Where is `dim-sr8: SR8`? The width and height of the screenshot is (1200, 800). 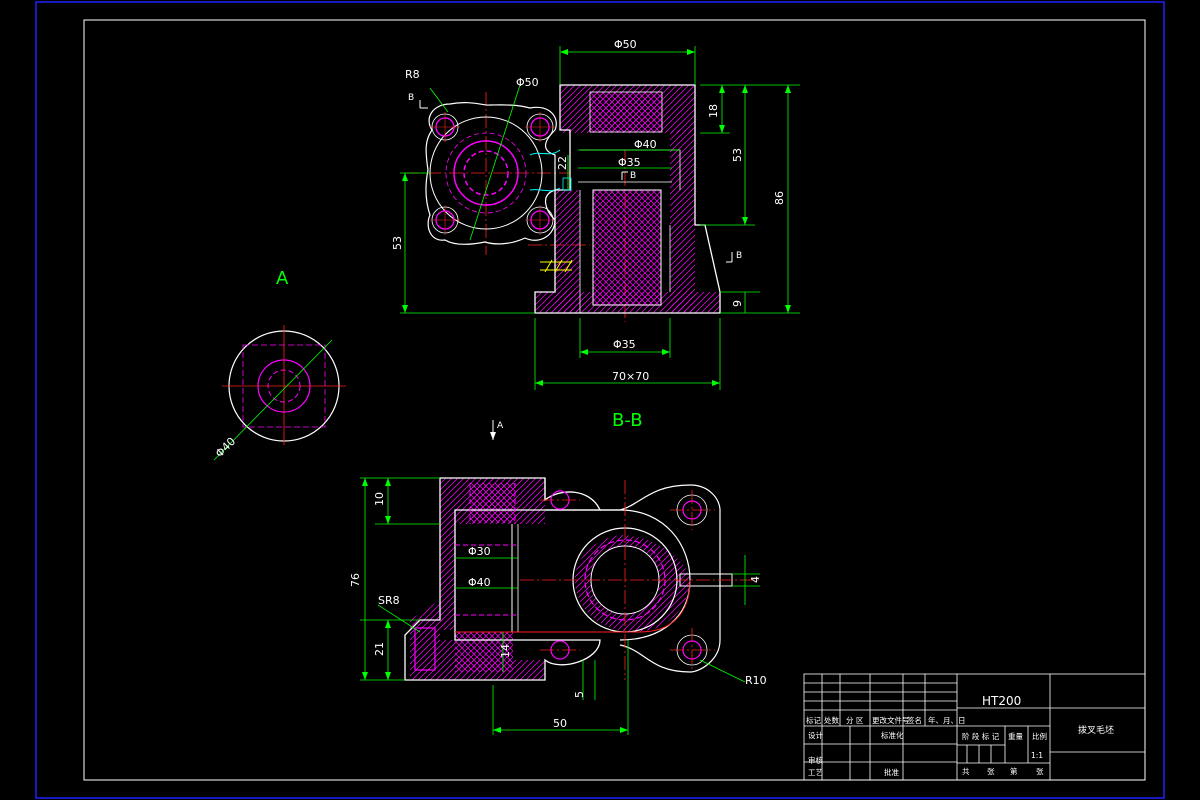 dim-sr8: SR8 is located at coordinates (389, 600).